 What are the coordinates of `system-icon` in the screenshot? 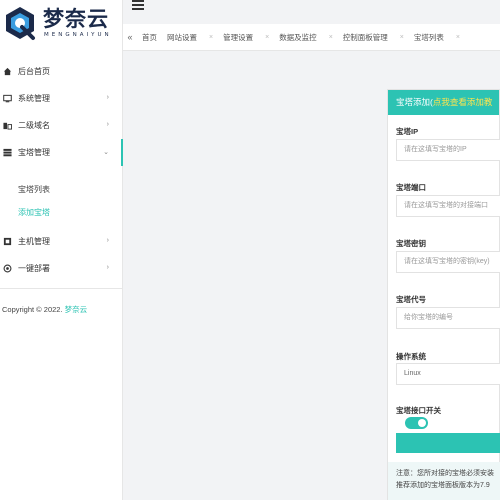 It's located at (7, 99).